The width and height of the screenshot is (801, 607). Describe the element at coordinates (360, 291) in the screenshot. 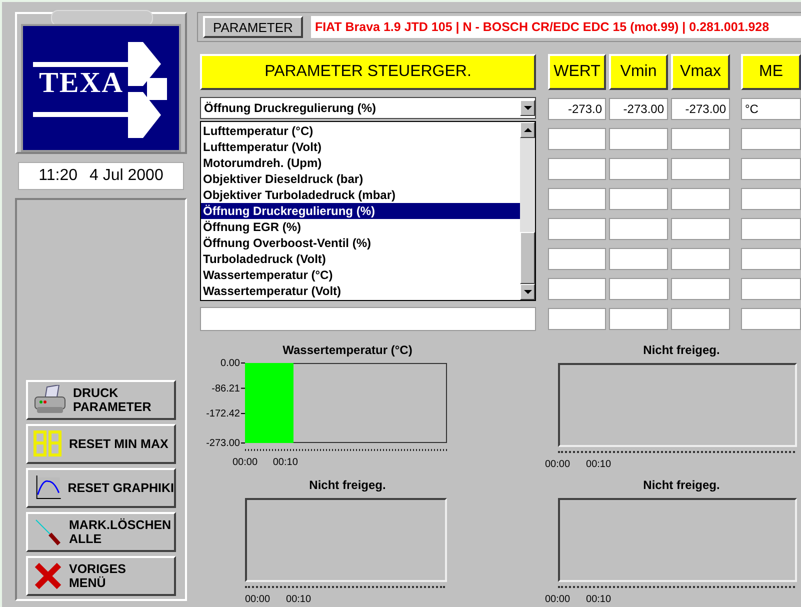

I see `parameter-list-item: Wassertemperatur (Volt)` at that location.